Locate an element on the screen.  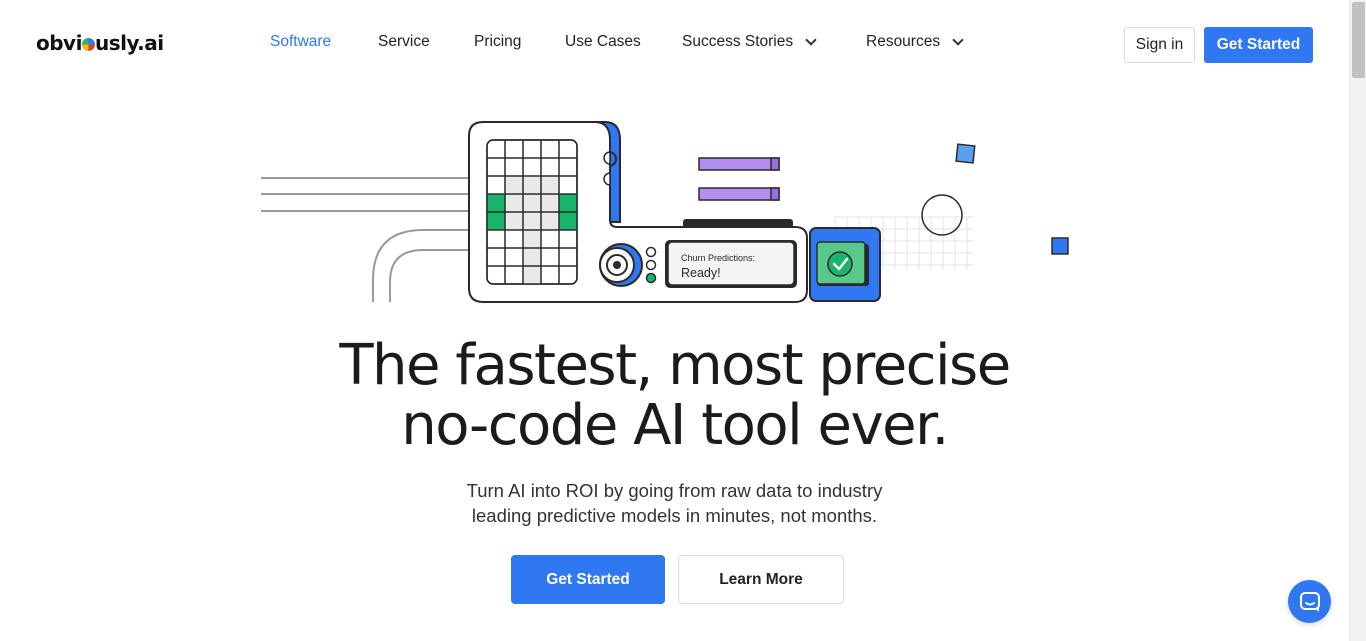
headline-line-1: The fastest, most precise is located at coordinates (675, 365).